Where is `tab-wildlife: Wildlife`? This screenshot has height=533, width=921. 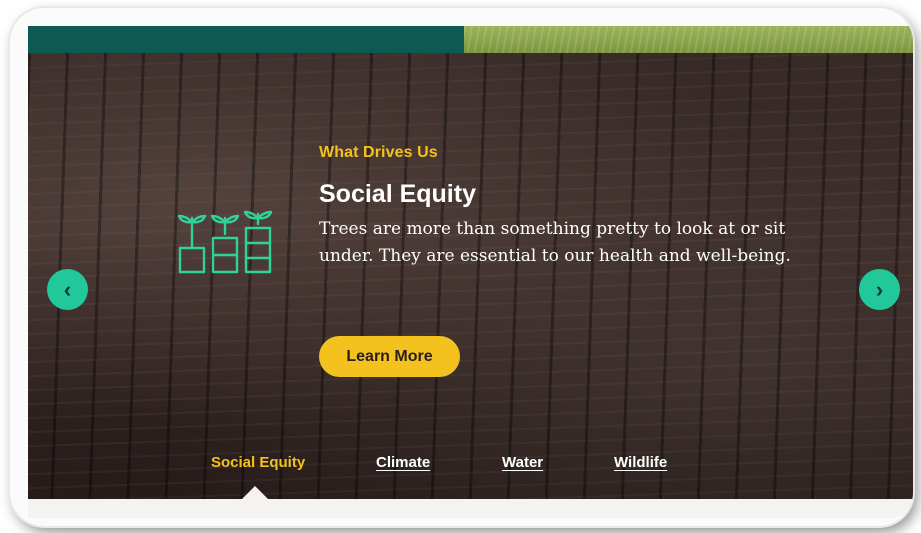 tab-wildlife: Wildlife is located at coordinates (640, 462).